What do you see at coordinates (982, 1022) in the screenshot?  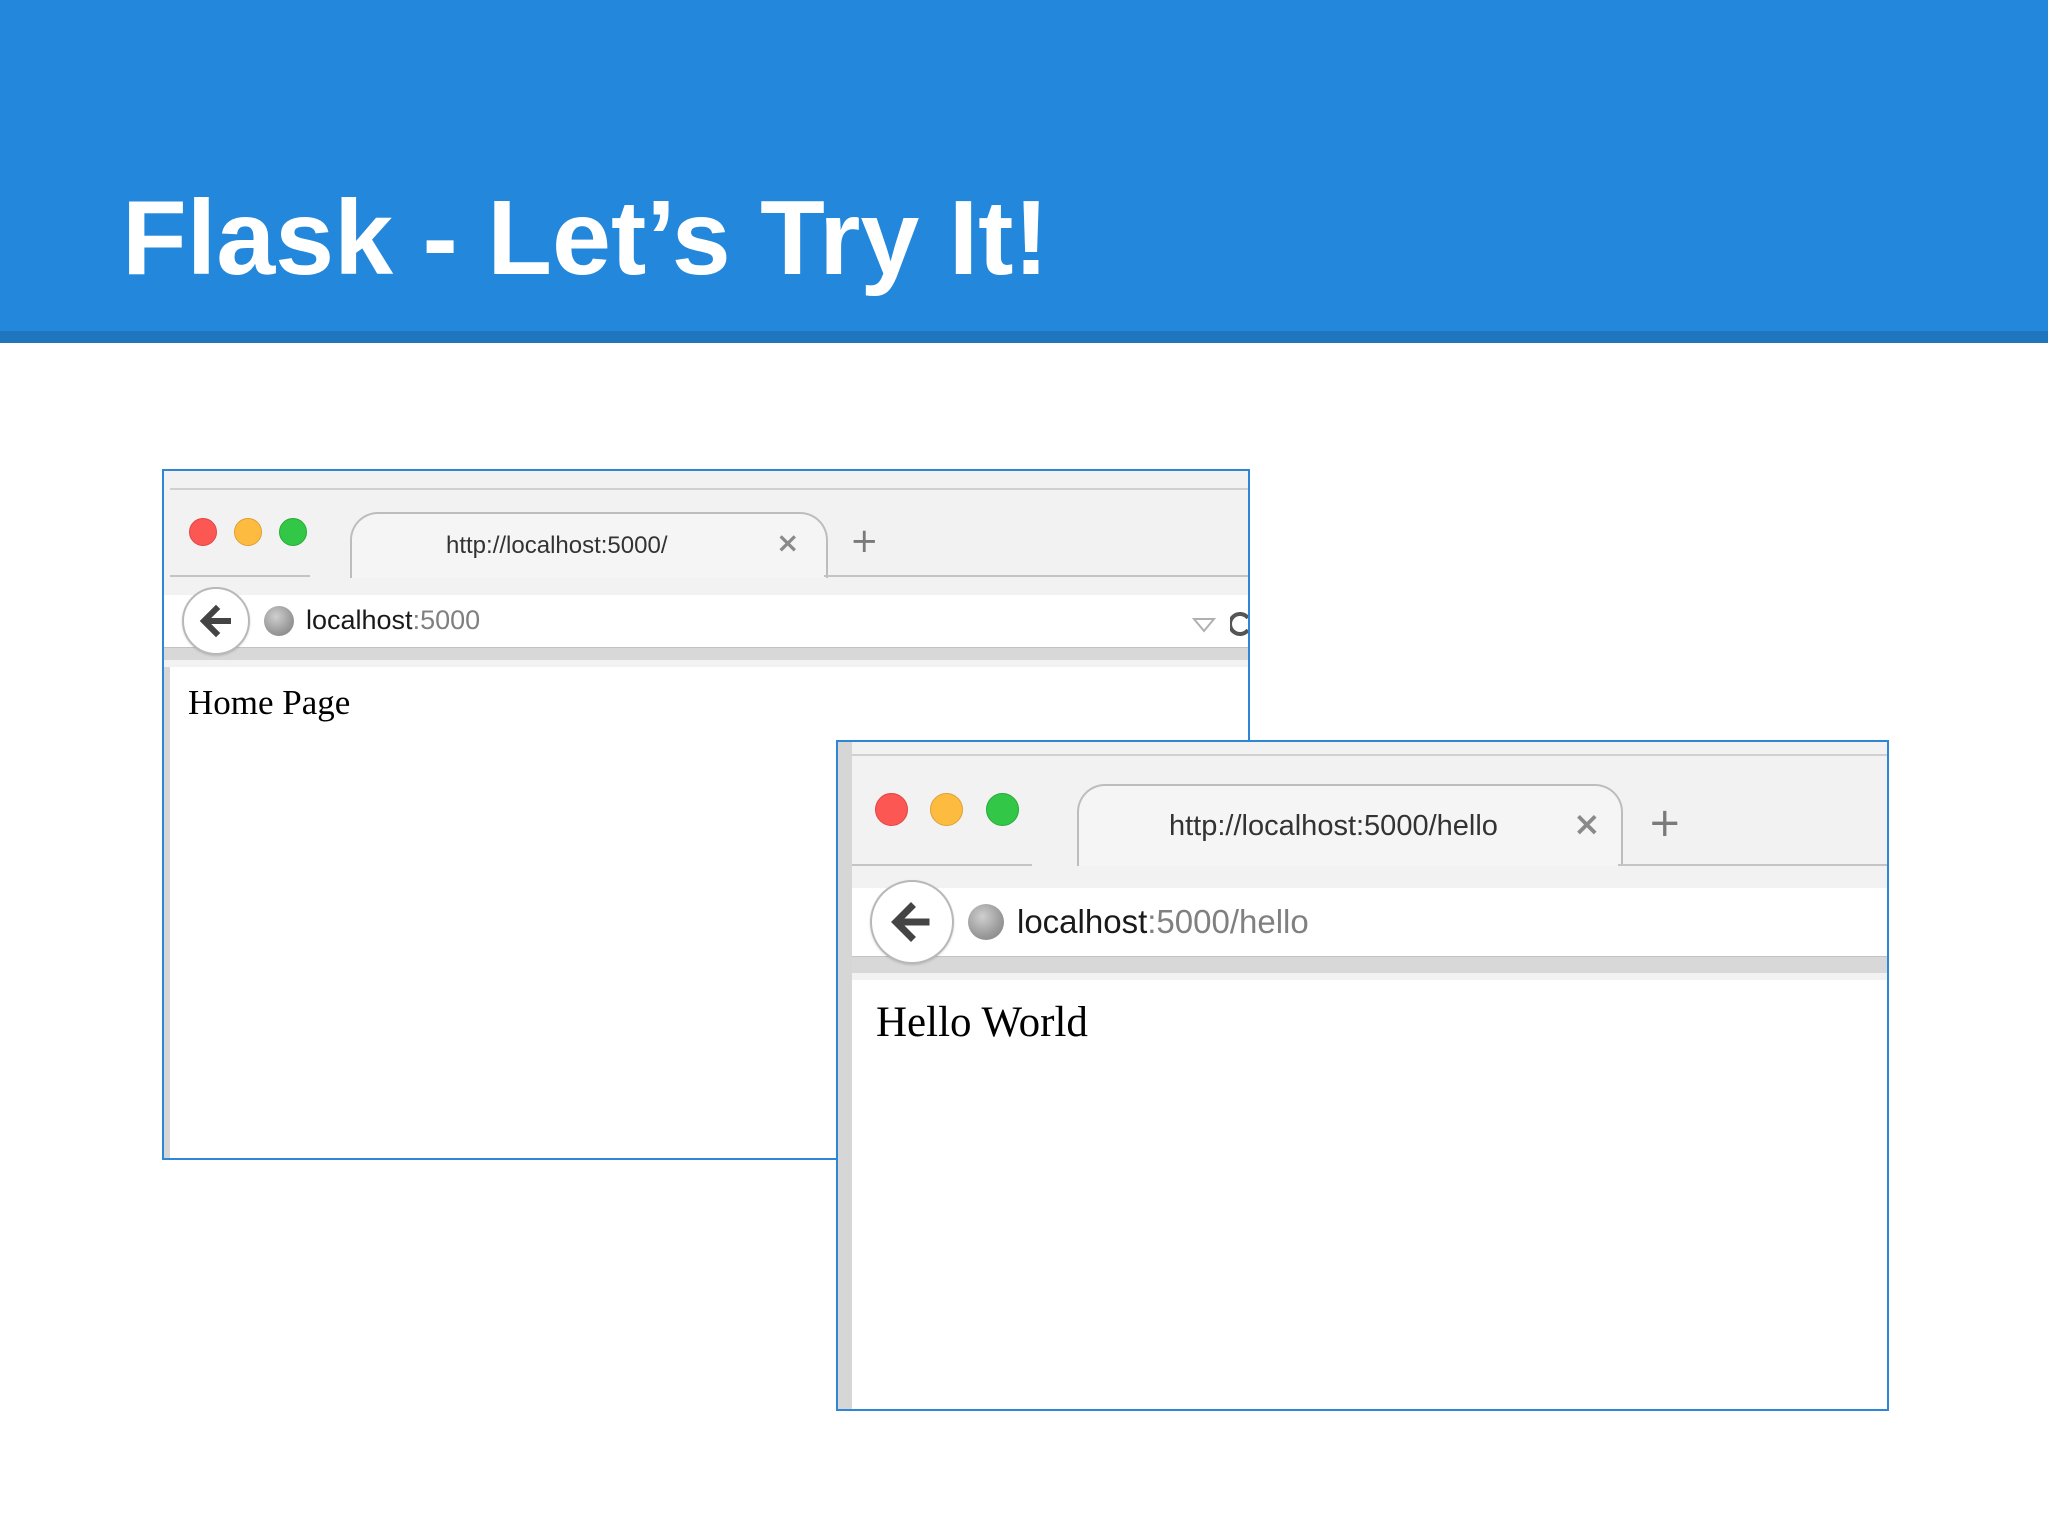 I see `page-content: Hello World` at bounding box center [982, 1022].